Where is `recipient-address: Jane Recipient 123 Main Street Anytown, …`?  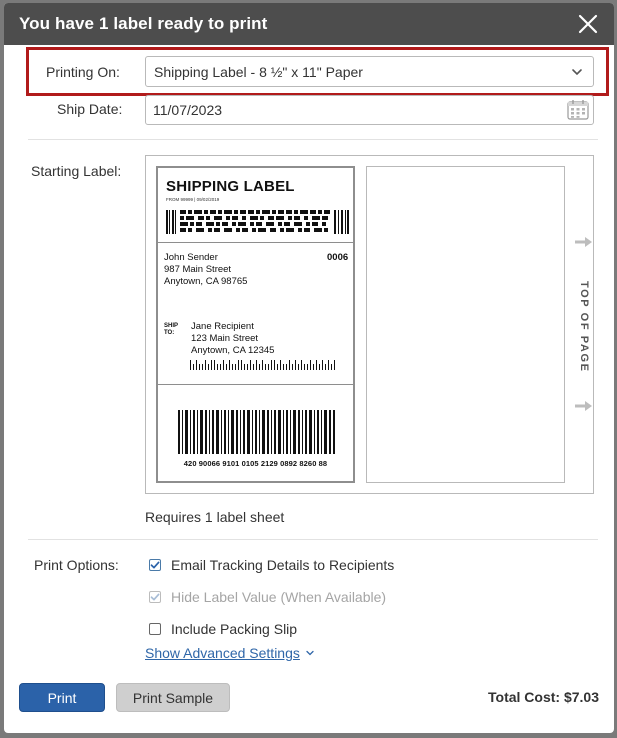 recipient-address: Jane Recipient 123 Main Street Anytown, … is located at coordinates (233, 338).